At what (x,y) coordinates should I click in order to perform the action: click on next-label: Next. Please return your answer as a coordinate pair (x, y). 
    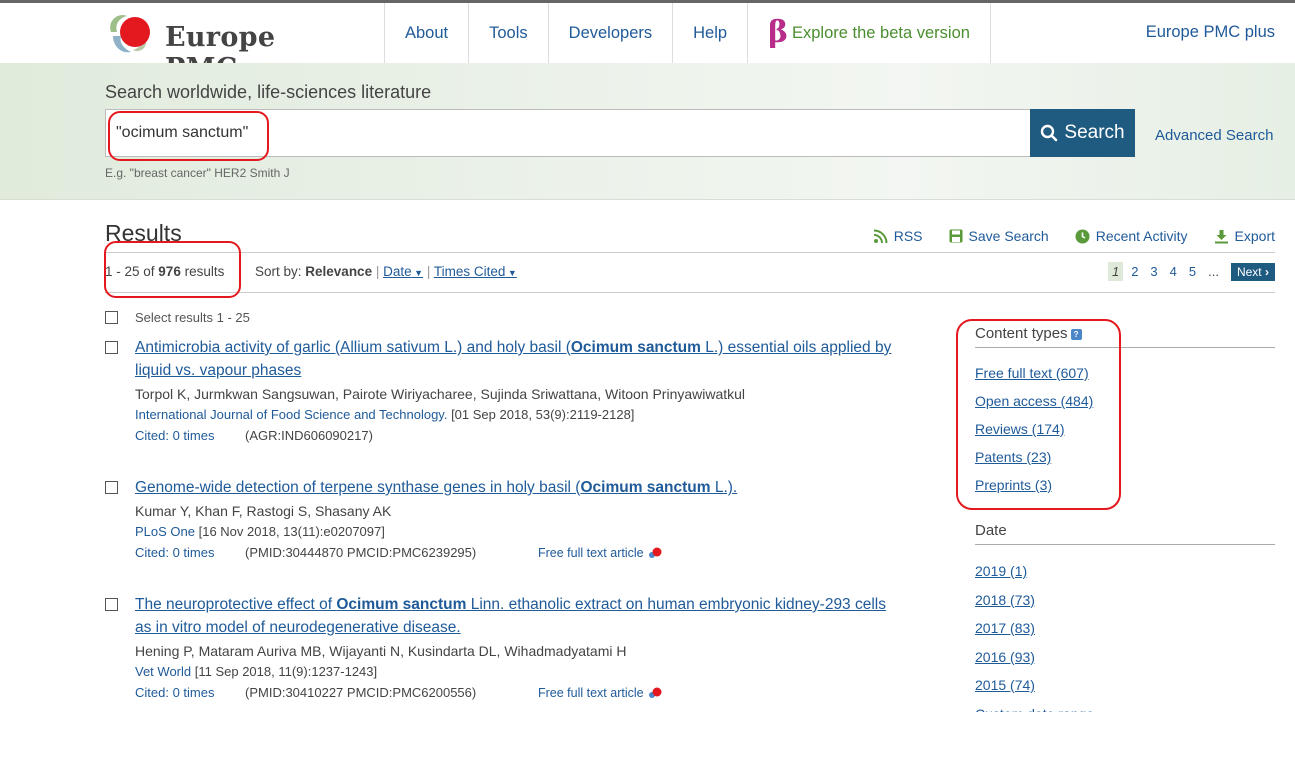
    Looking at the image, I should click on (1249, 271).